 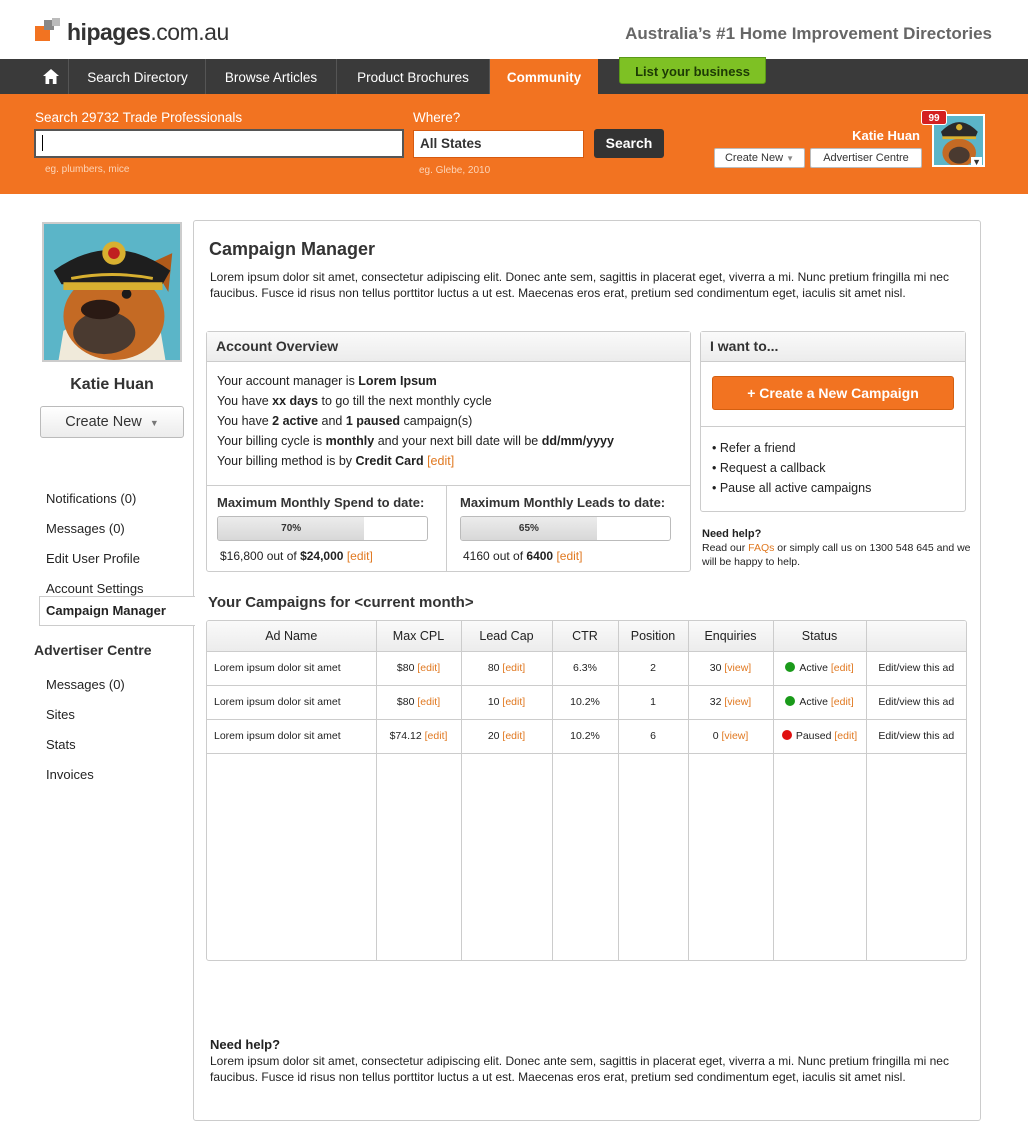 I want to click on leads-edit-link: [edit], so click(x=569, y=556).